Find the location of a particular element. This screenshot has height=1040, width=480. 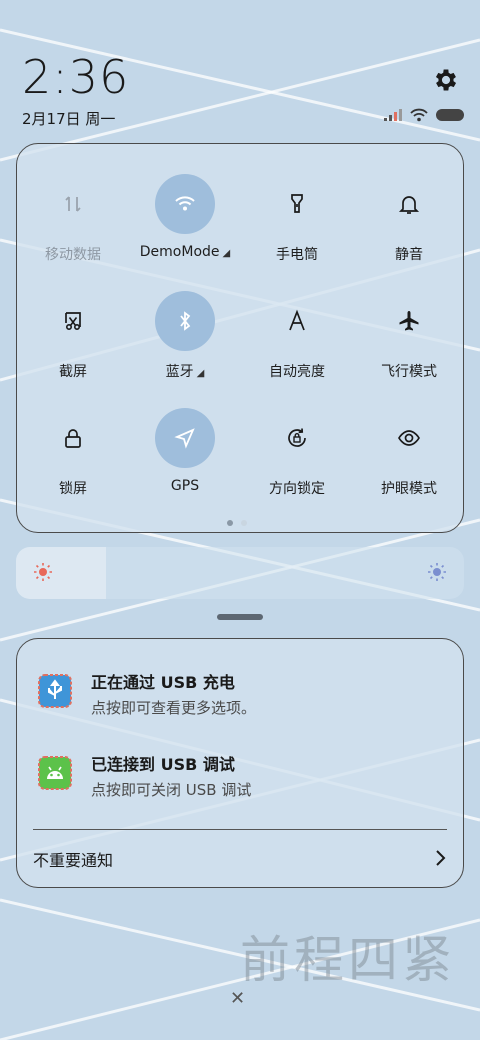

quick-tile: 自动亮度 is located at coordinates (297, 323).